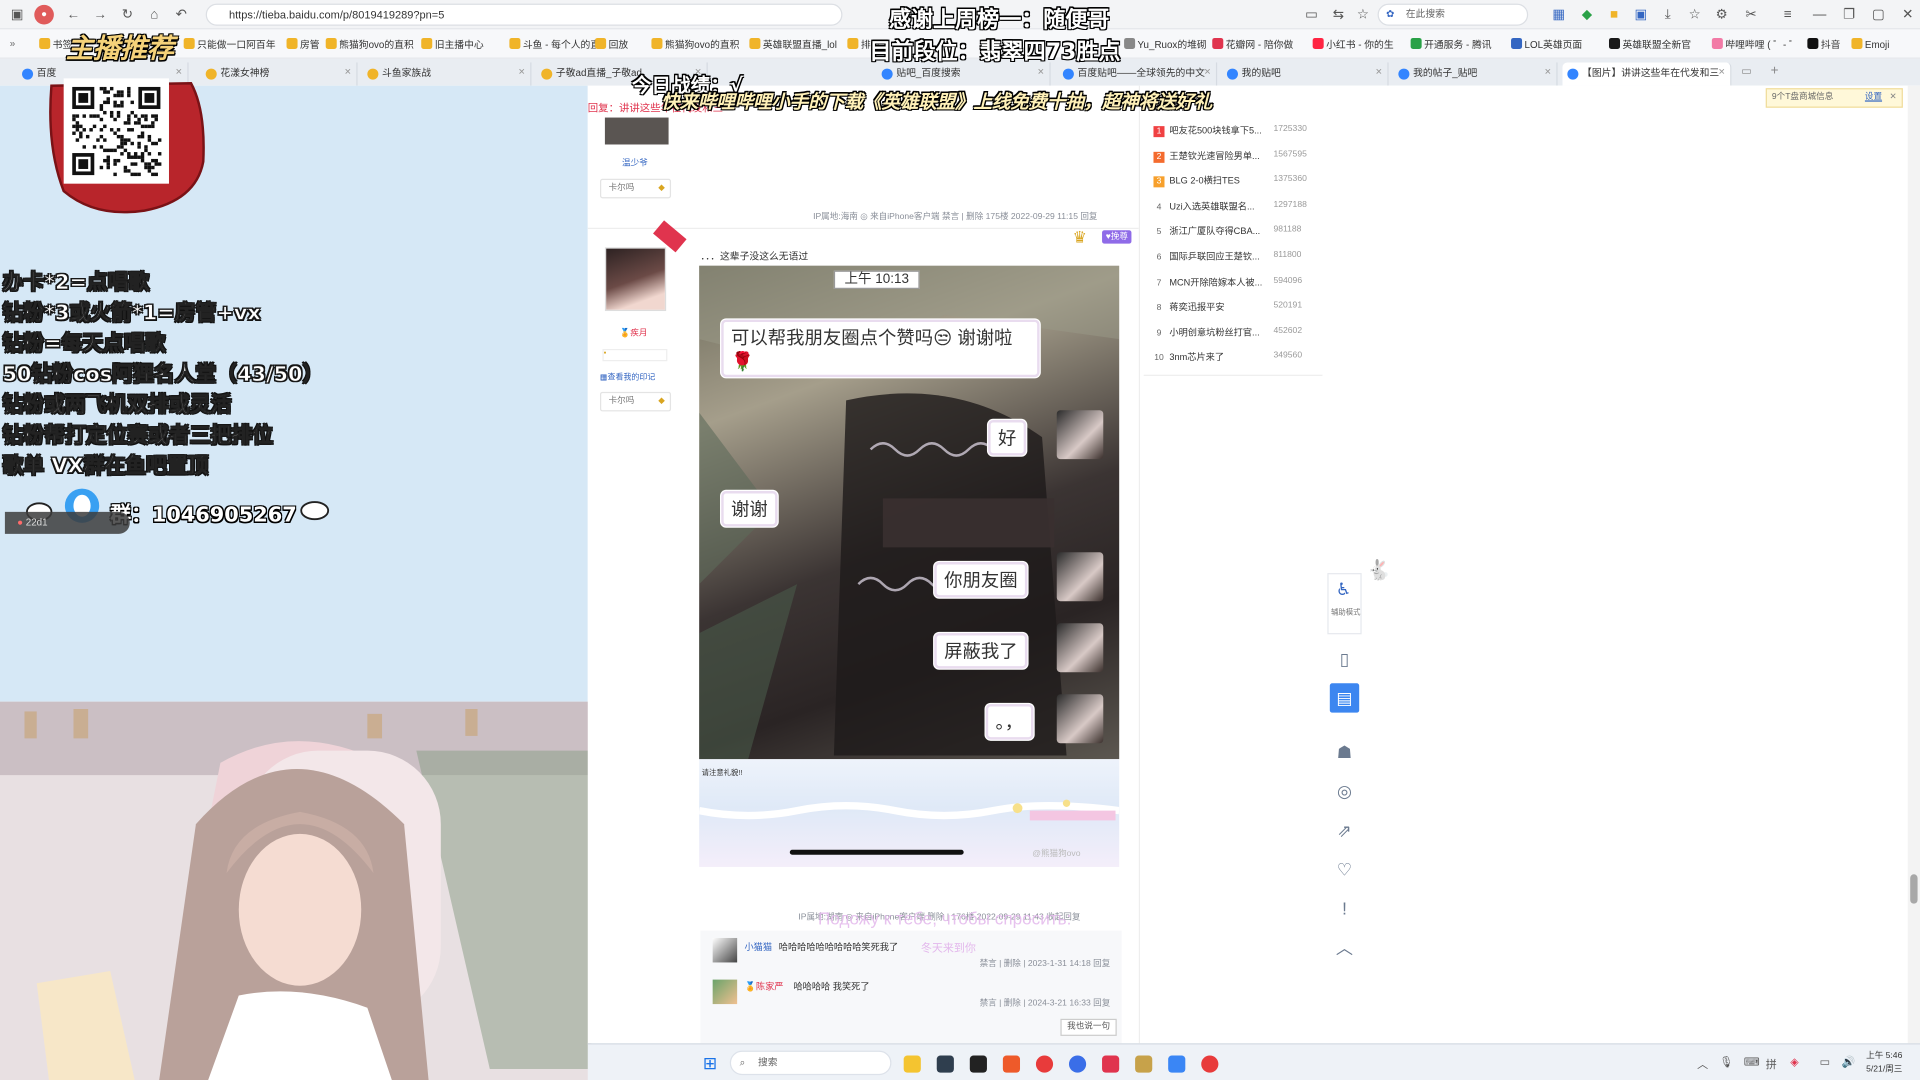 This screenshot has height=1080, width=1920. Describe the element at coordinates (1339, 15) in the screenshot. I see `translate-icon: ⇆` at that location.